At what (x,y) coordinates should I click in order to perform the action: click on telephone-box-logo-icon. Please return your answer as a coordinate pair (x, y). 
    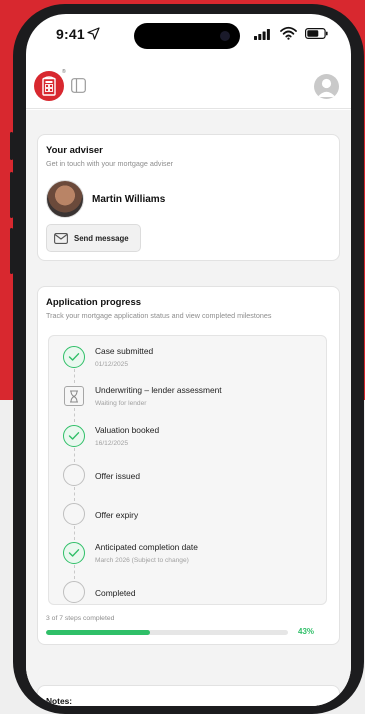
    Looking at the image, I should click on (49, 86).